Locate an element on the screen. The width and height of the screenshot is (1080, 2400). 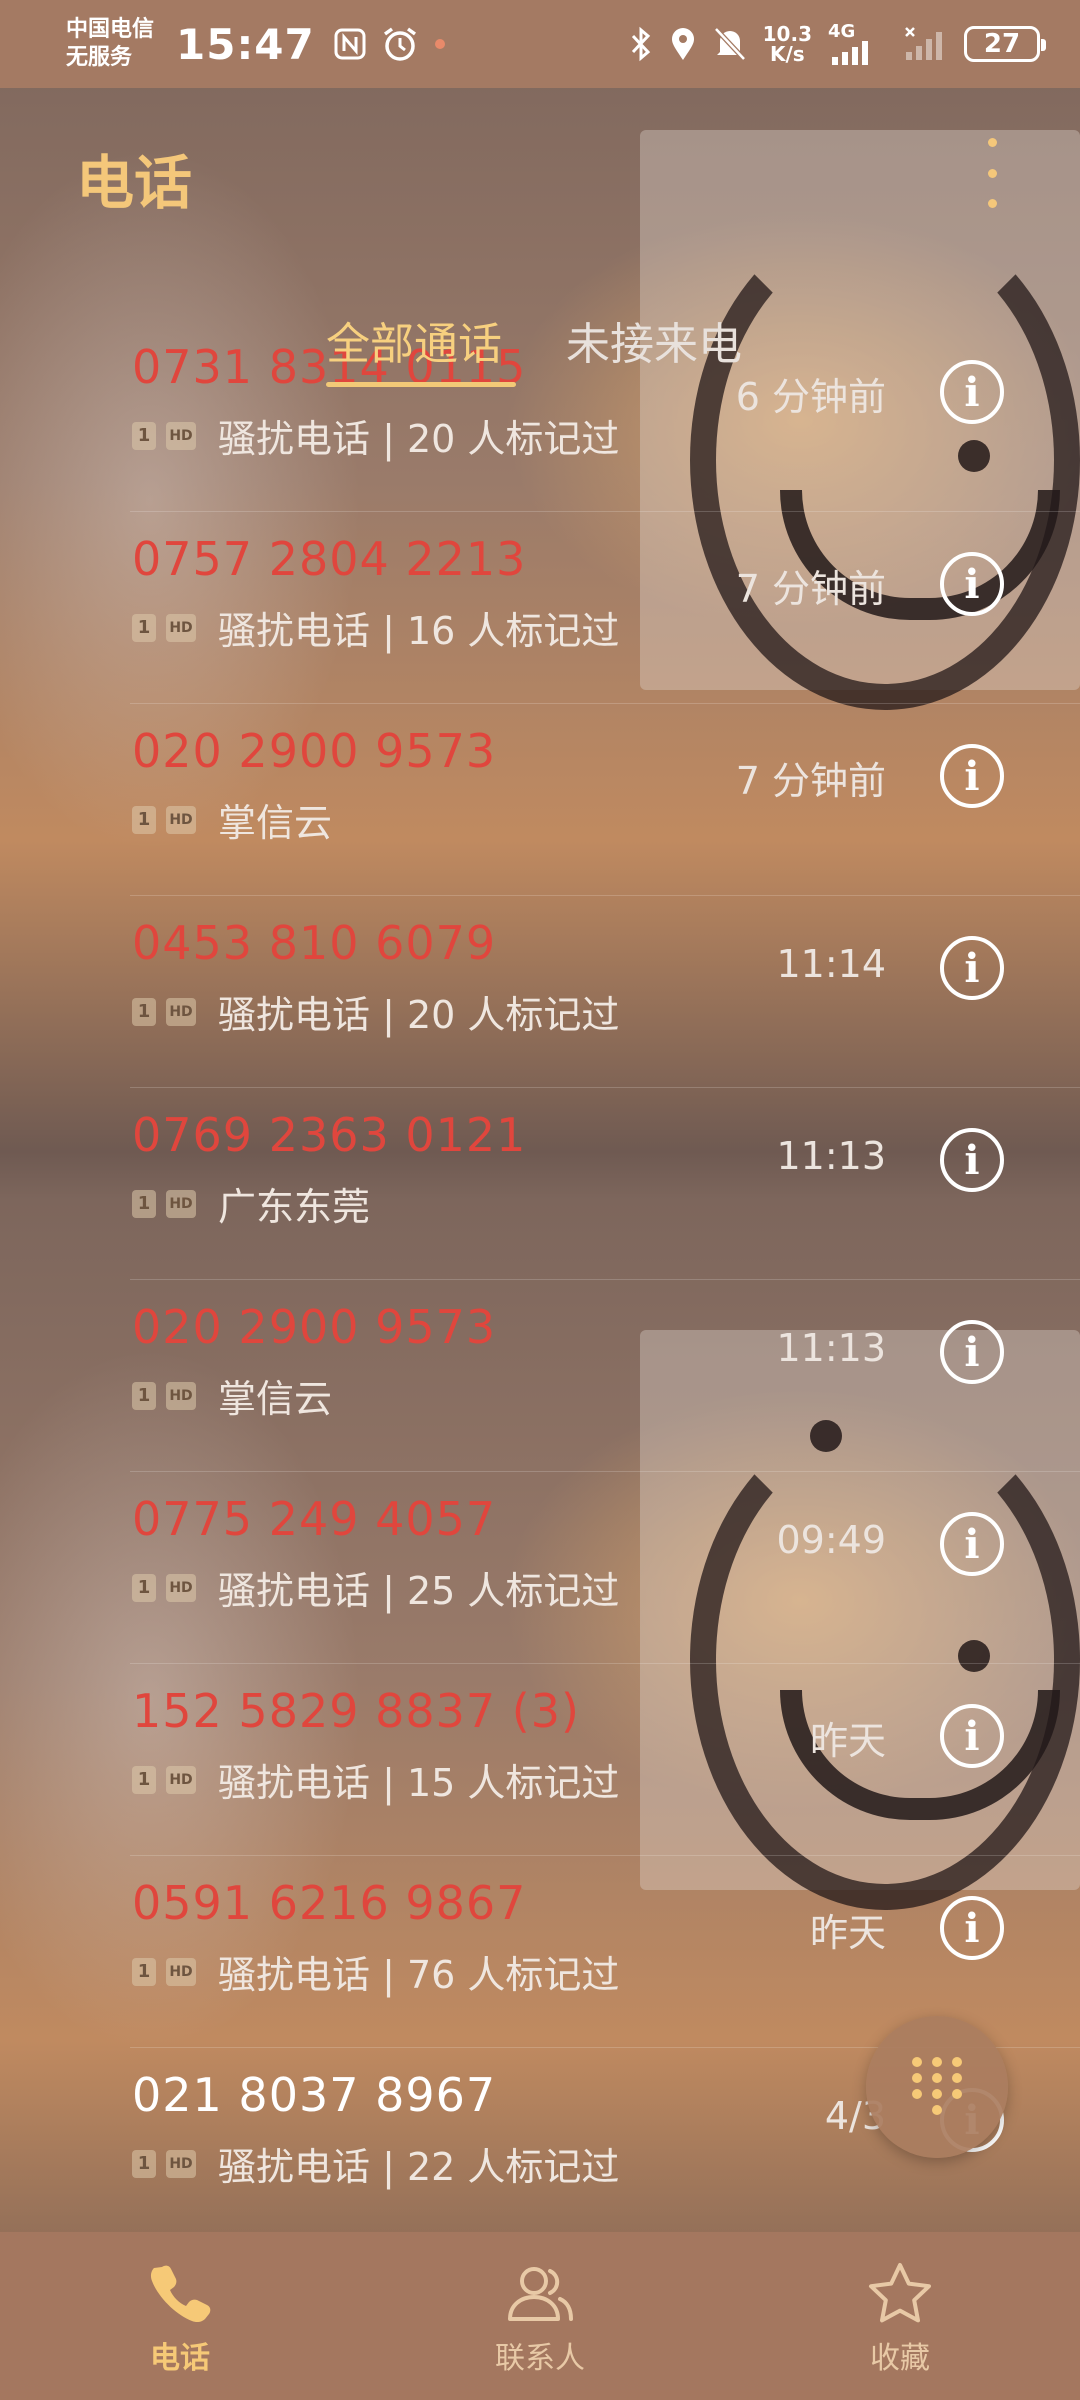
tab-missed-calls: 未接来电 is located at coordinates (654, 340).